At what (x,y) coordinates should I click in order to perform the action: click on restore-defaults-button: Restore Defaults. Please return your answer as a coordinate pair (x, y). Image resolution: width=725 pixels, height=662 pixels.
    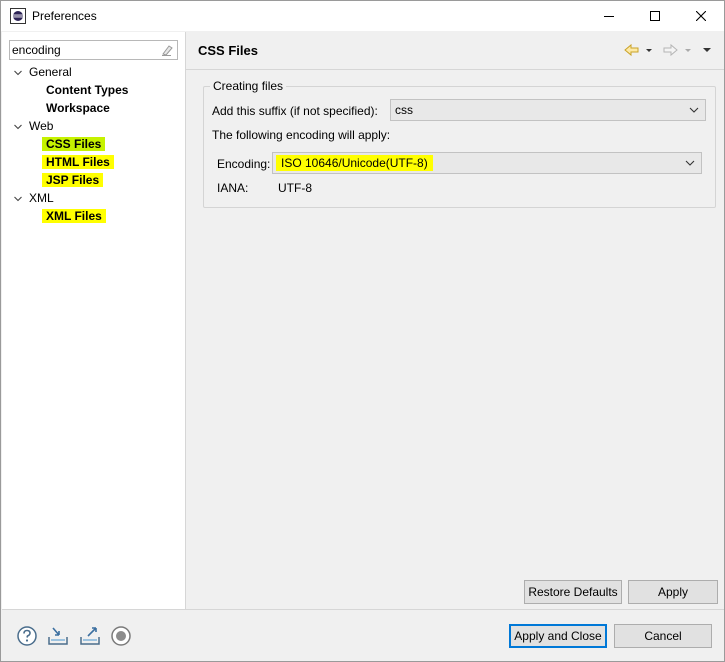
    Looking at the image, I should click on (573, 592).